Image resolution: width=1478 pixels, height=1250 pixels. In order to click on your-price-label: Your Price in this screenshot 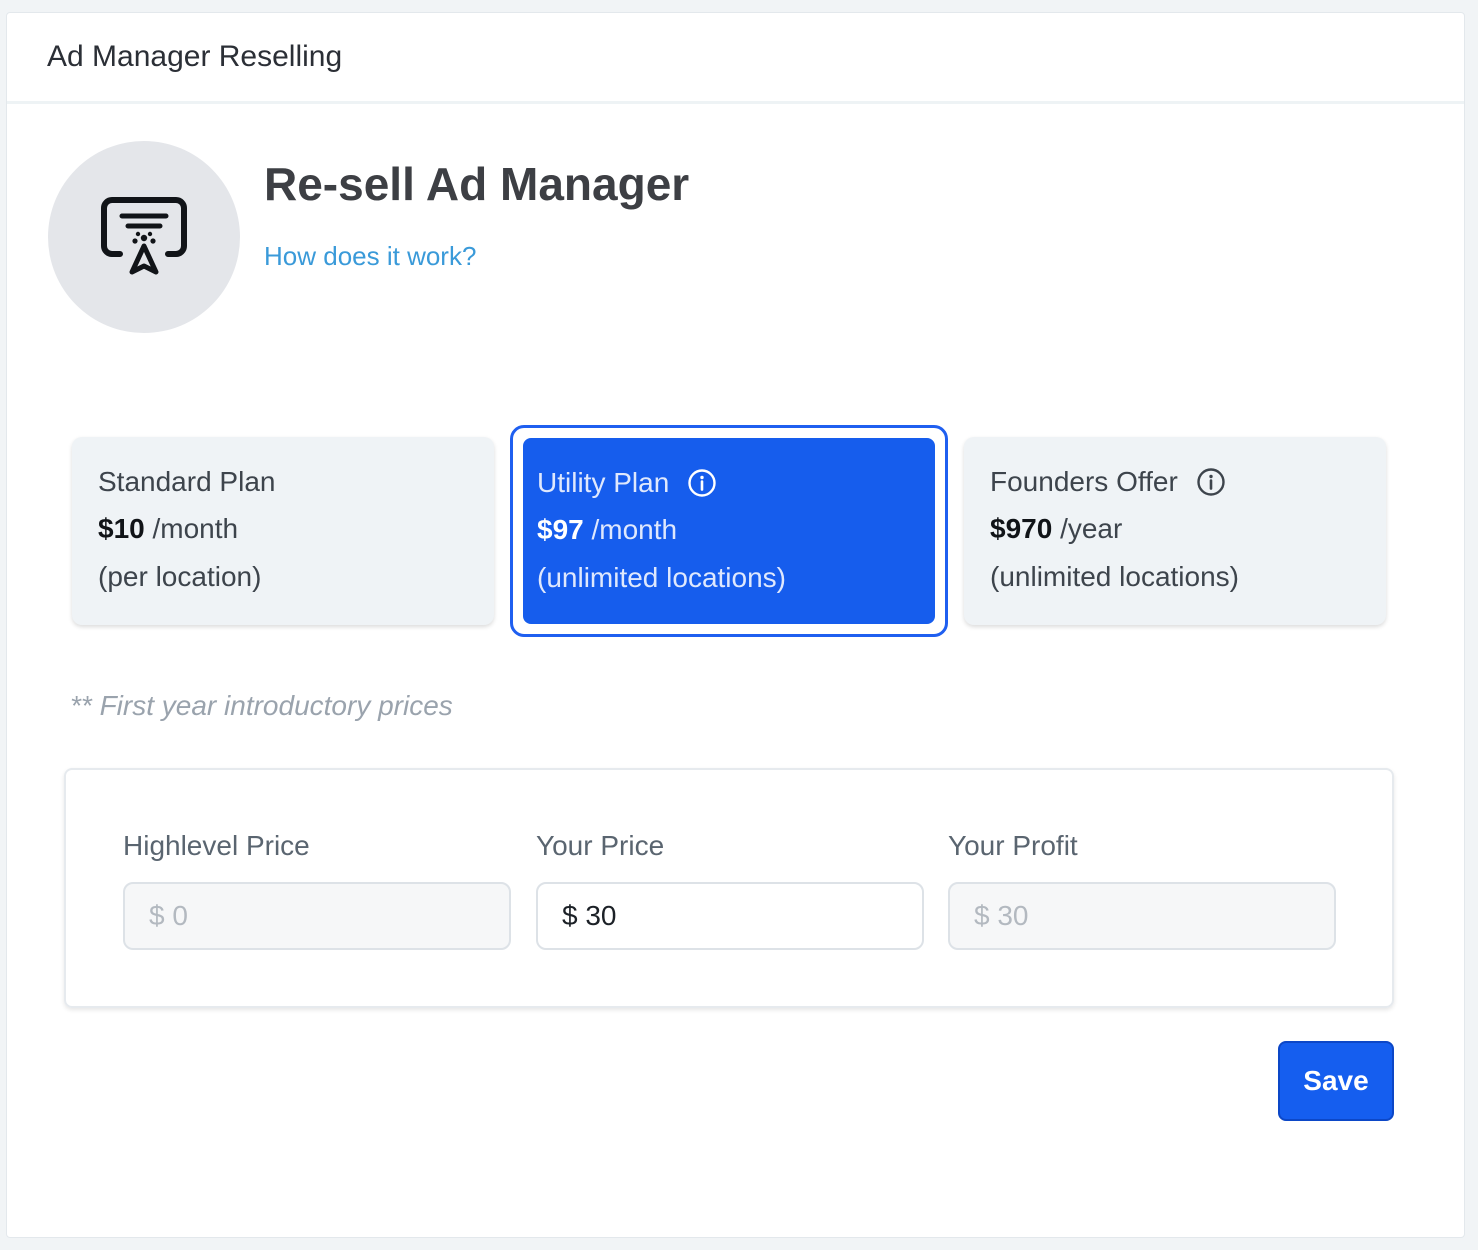, I will do `click(600, 845)`.